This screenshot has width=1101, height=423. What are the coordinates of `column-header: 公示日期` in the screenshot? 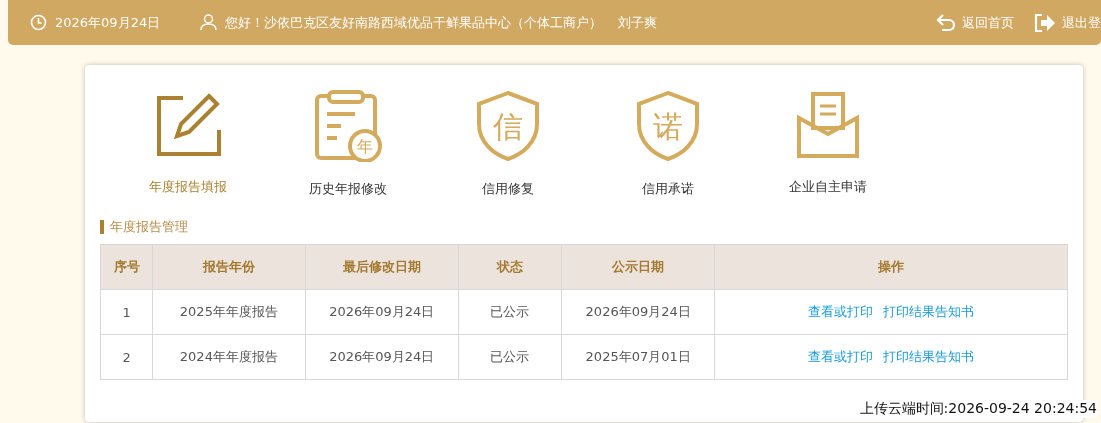 It's located at (638, 267).